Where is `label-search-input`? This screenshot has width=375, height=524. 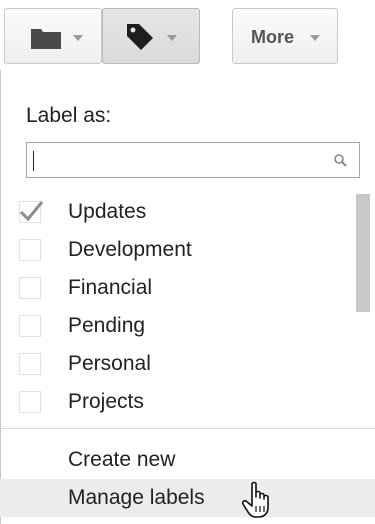 label-search-input is located at coordinates (178, 161).